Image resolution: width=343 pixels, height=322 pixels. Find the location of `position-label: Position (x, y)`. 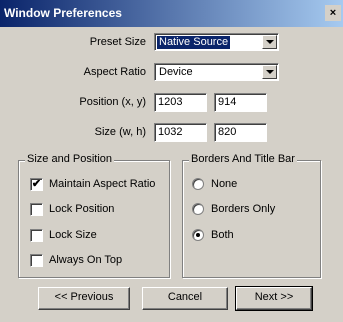

position-label: Position (x, y) is located at coordinates (112, 102).